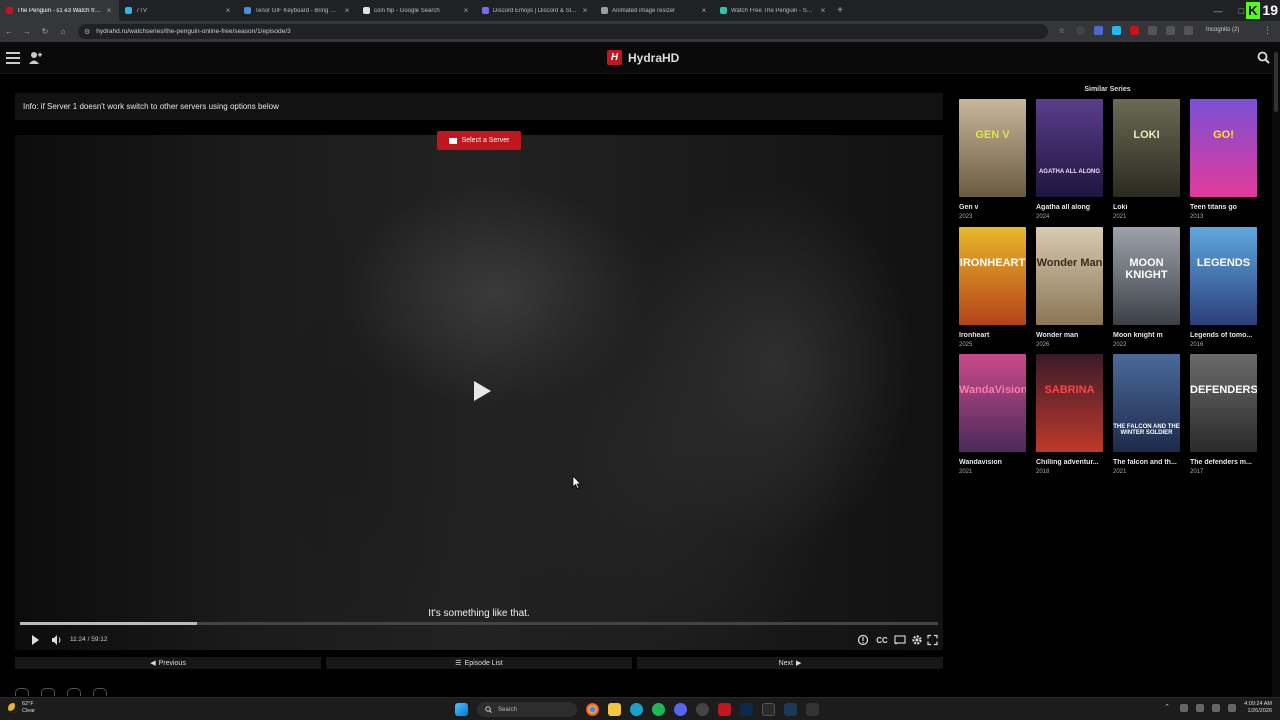 The image size is (1280, 720). Describe the element at coordinates (863, 640) in the screenshot. I see `info-icon` at that location.